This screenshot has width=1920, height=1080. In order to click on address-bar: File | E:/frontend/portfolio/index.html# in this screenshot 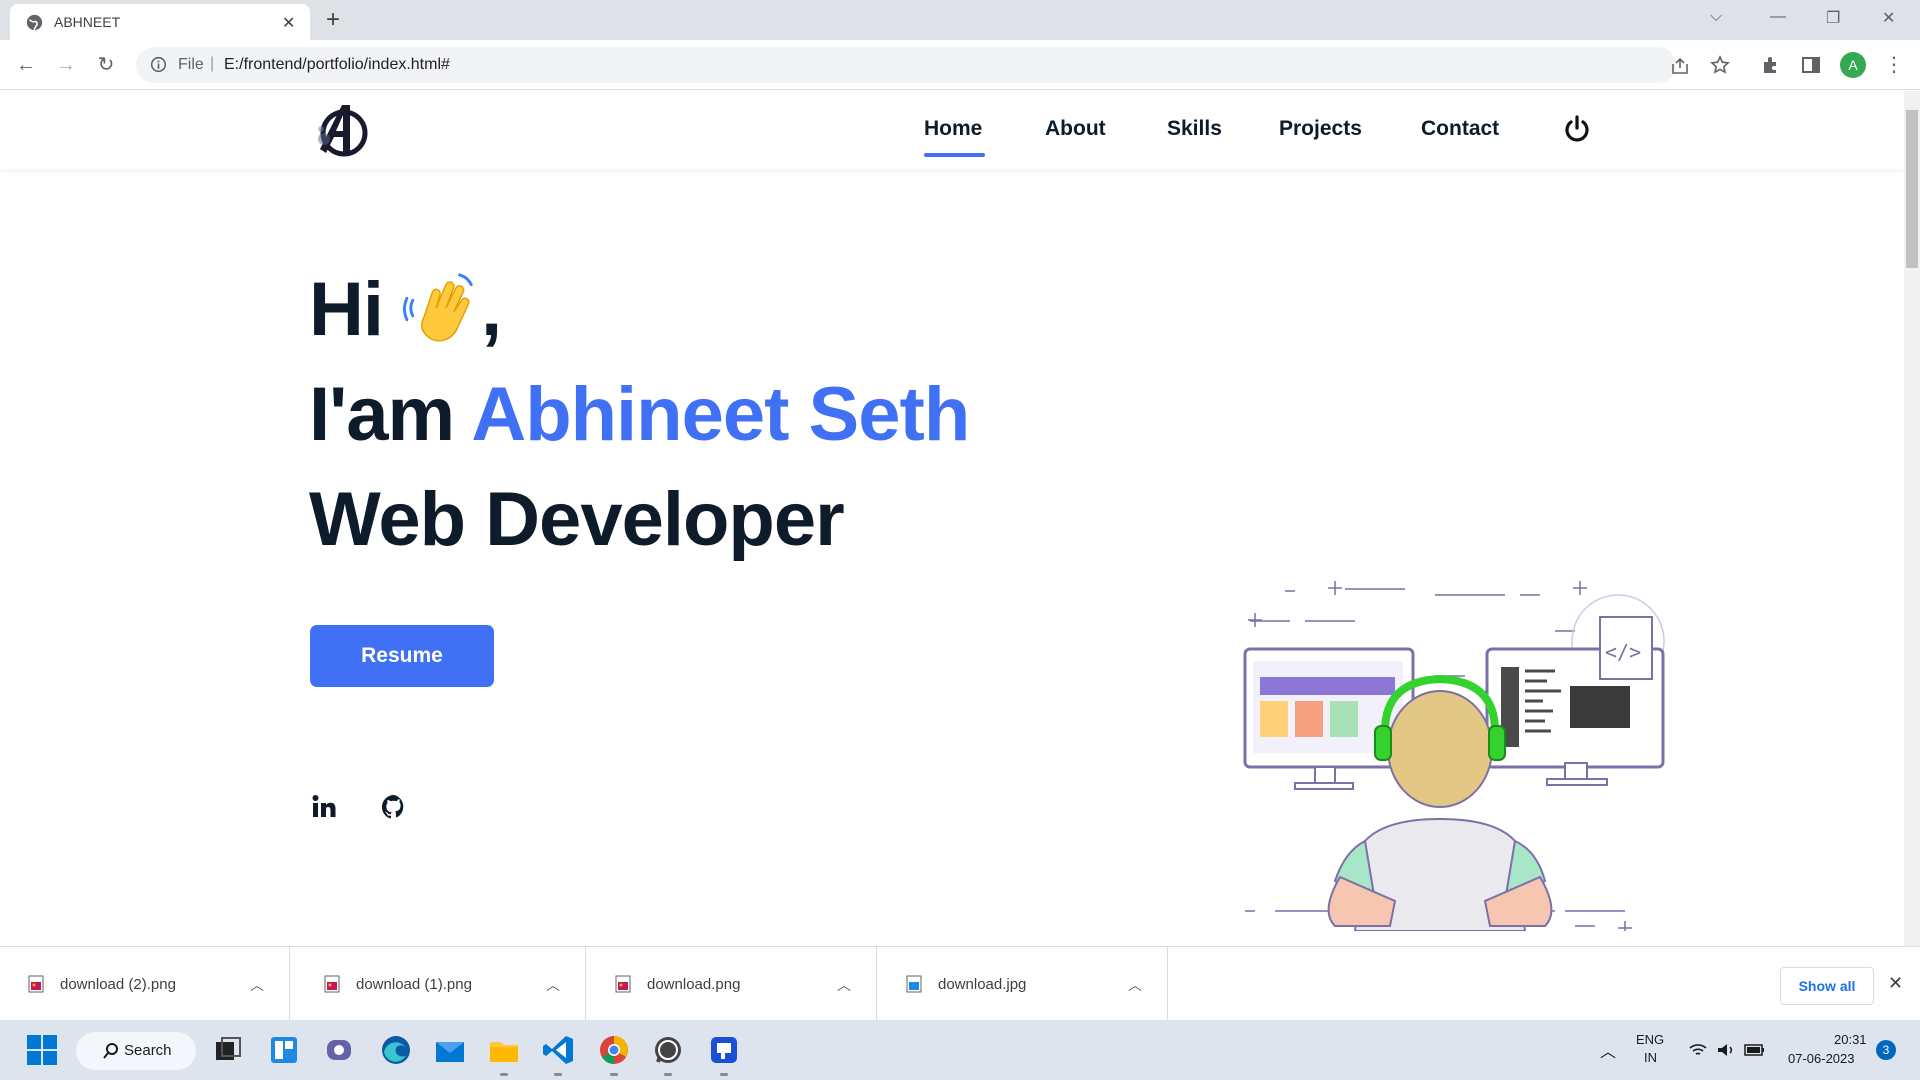, I will do `click(933, 65)`.